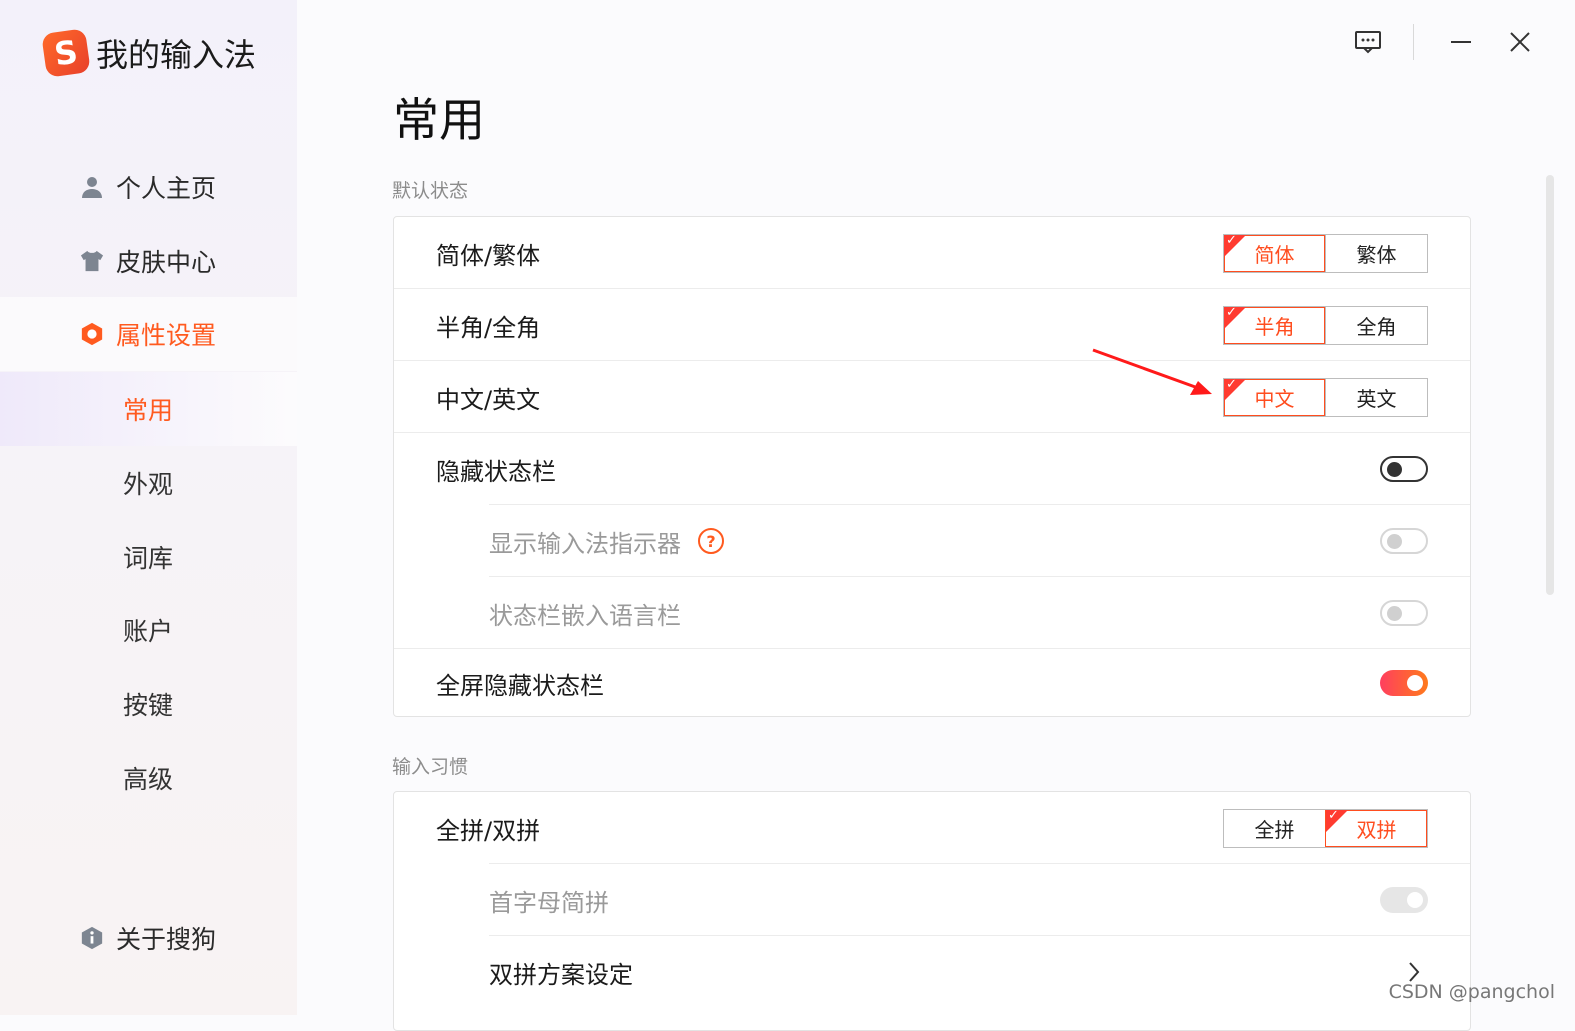 The image size is (1575, 1031). What do you see at coordinates (585, 615) in the screenshot?
I see `setting-label: 状态栏嵌入语言栏` at bounding box center [585, 615].